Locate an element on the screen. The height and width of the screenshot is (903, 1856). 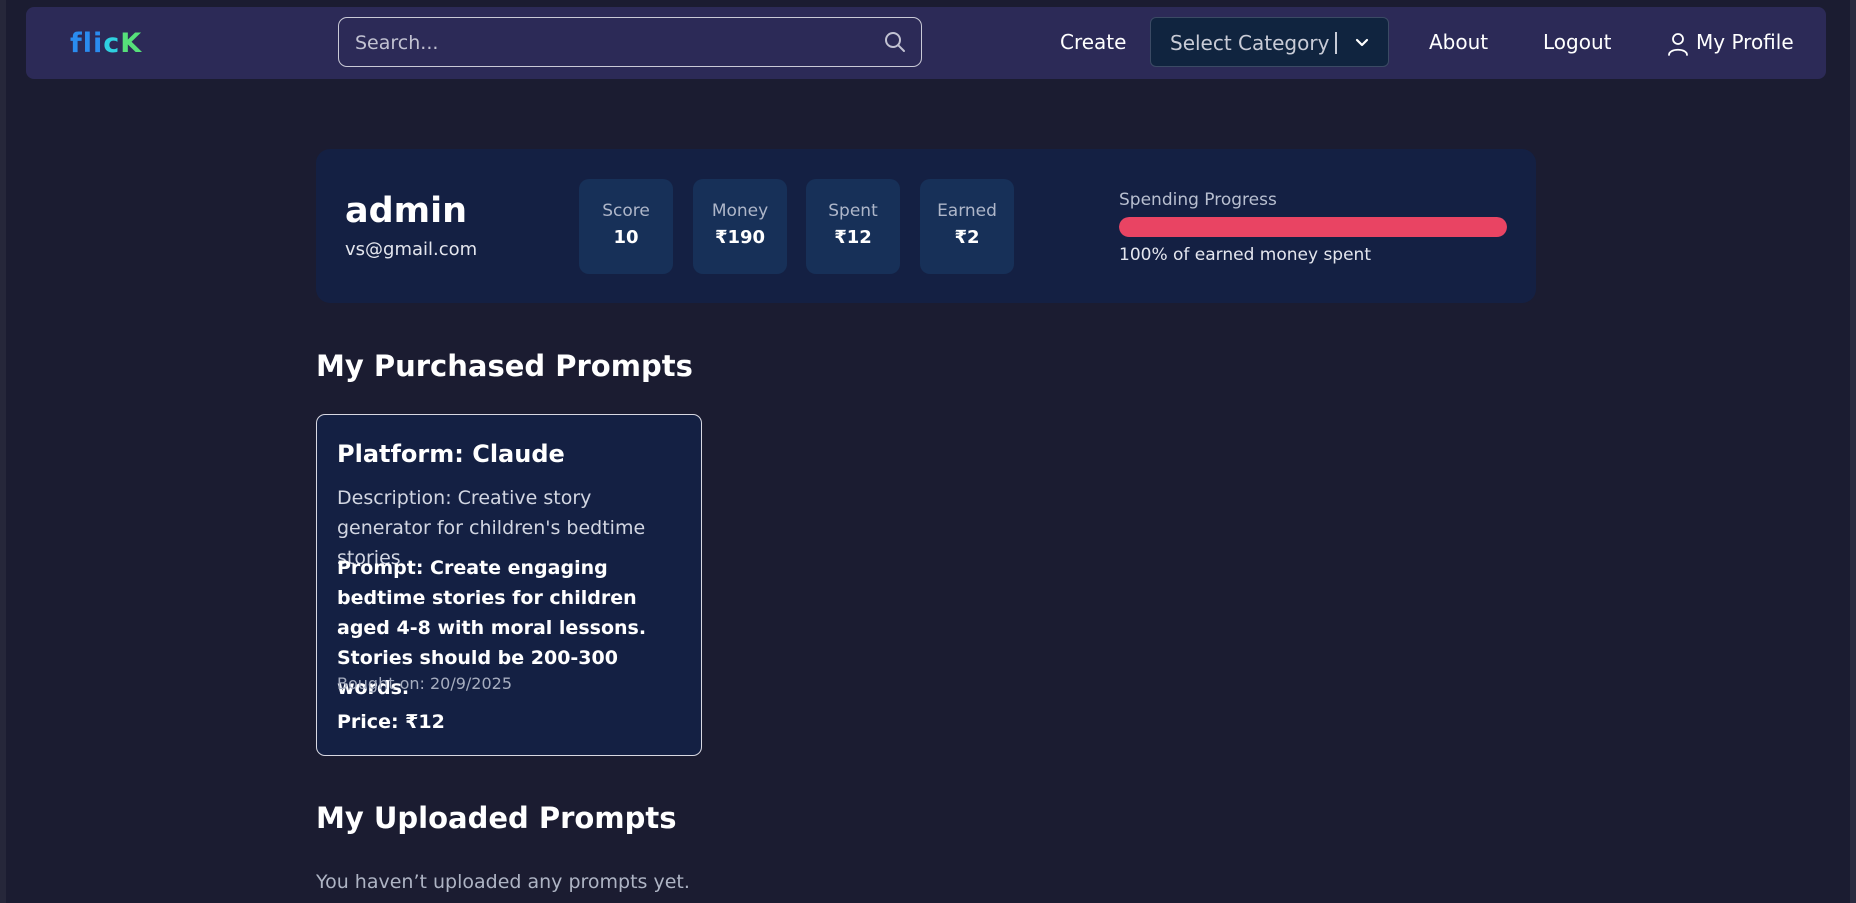
chevron-down-icon is located at coordinates (1362, 43).